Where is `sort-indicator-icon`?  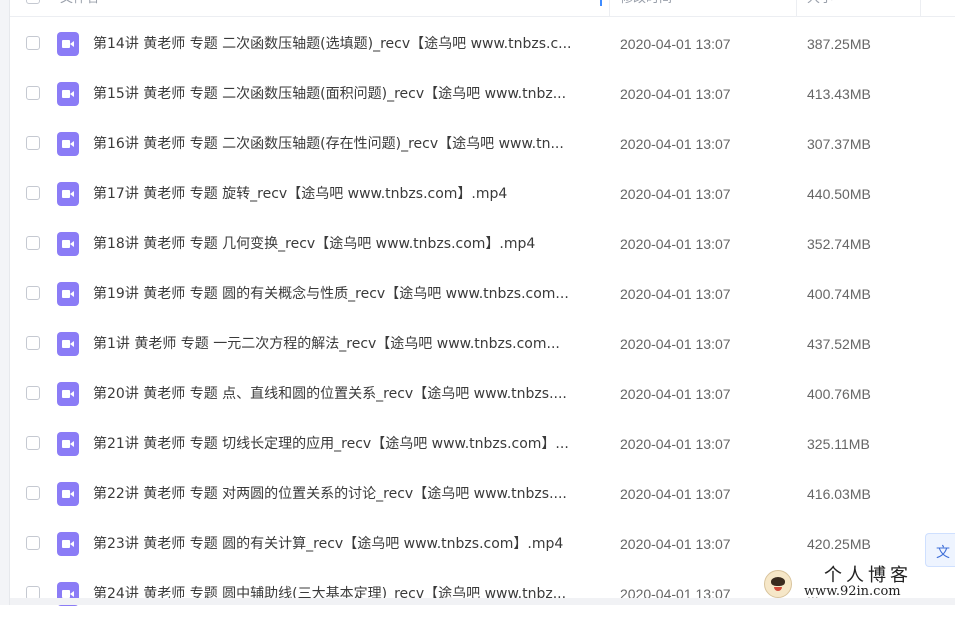
sort-indicator-icon is located at coordinates (601, 3).